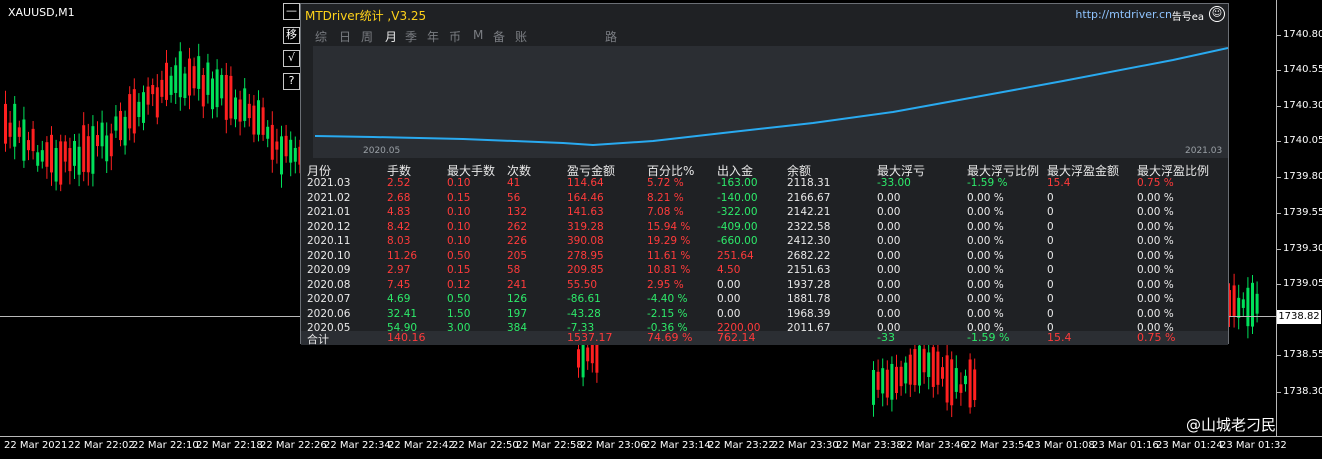 The image size is (1322, 459). What do you see at coordinates (321, 36) in the screenshot?
I see `tab-0: 综` at bounding box center [321, 36].